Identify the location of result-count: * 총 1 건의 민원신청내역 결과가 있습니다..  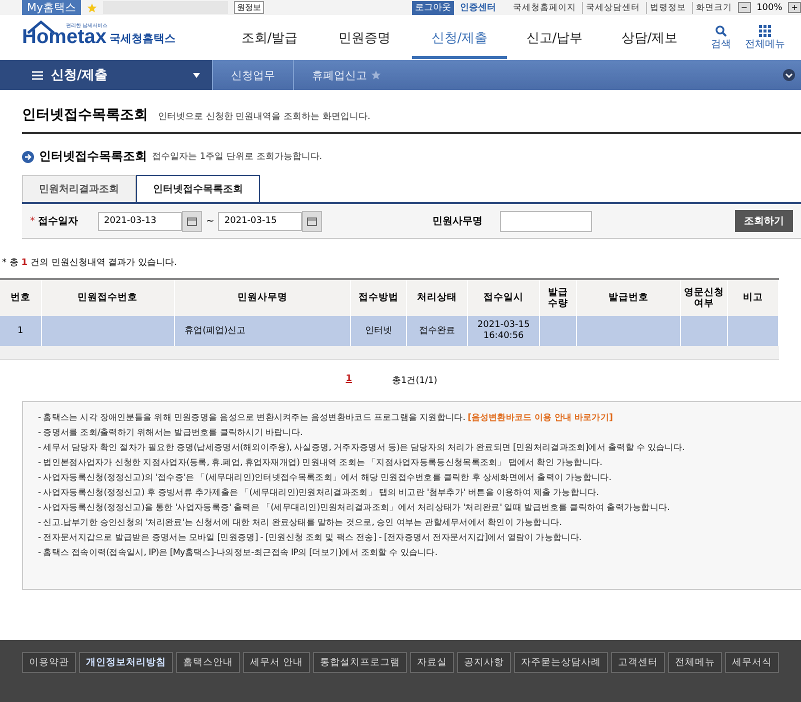
(90, 263).